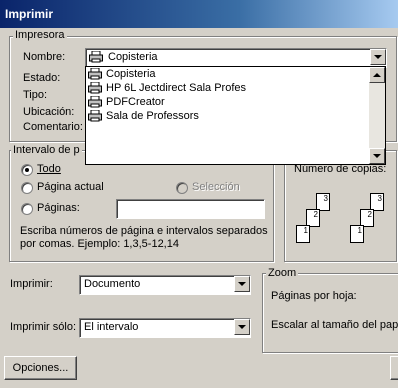  What do you see at coordinates (42, 78) in the screenshot?
I see `printer-status-label: Estado:` at bounding box center [42, 78].